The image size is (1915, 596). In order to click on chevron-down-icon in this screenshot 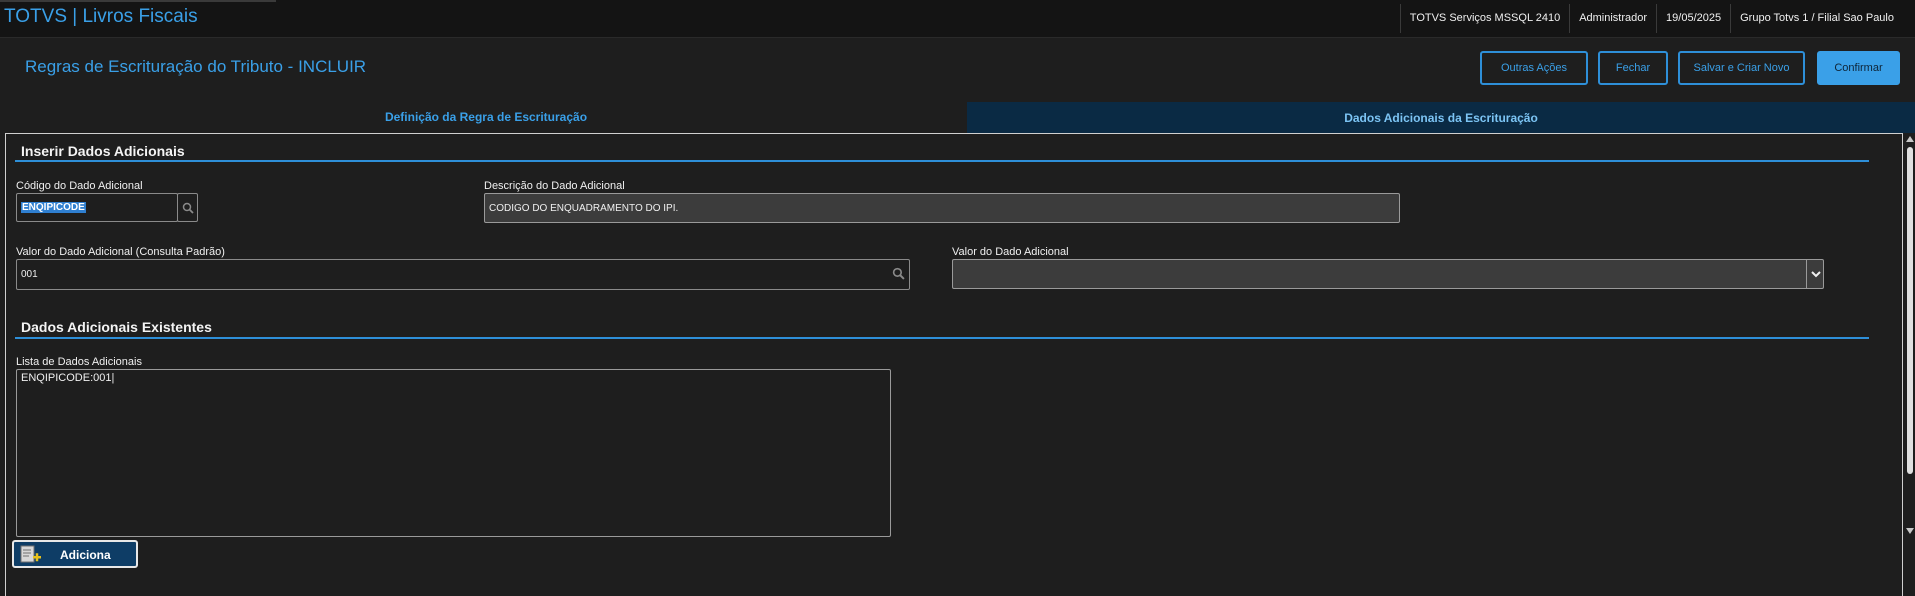, I will do `click(1815, 273)`.